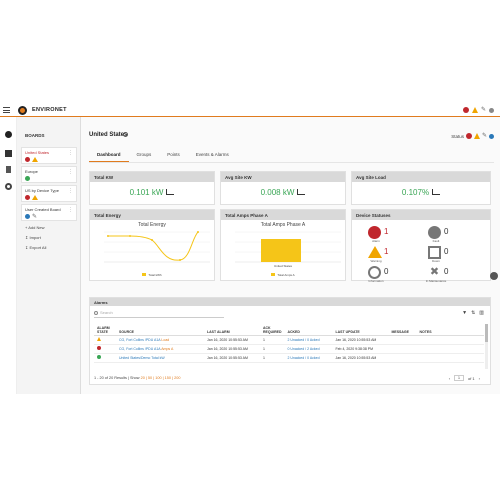 The image size is (500, 500). Describe the element at coordinates (152, 177) in the screenshot. I see `card-header: Total KW` at that location.